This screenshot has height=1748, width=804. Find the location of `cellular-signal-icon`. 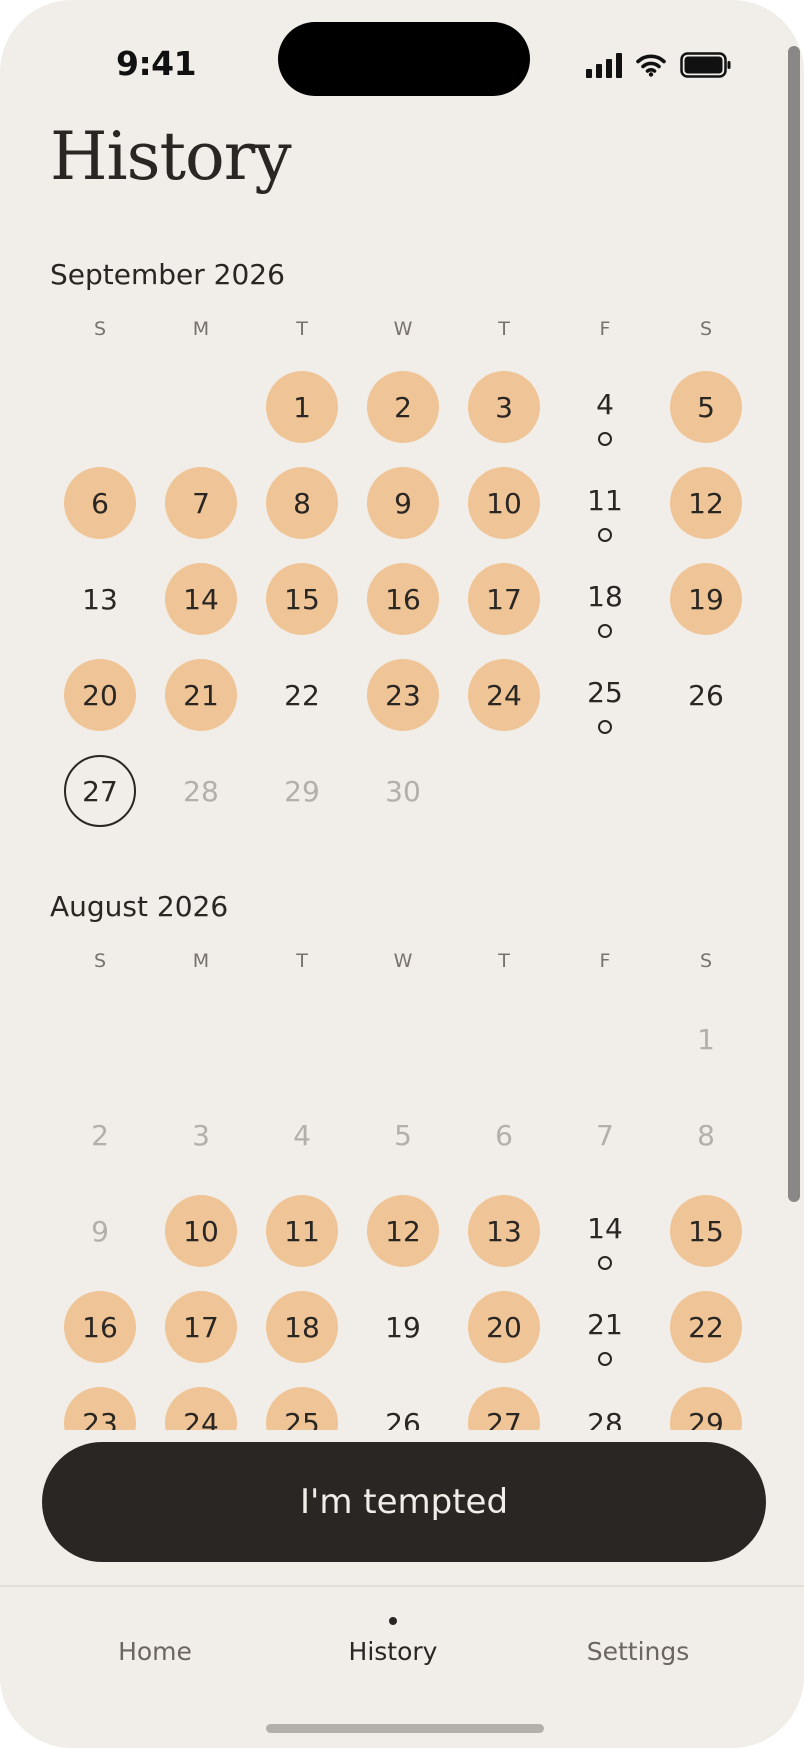

cellular-signal-icon is located at coordinates (604, 65).